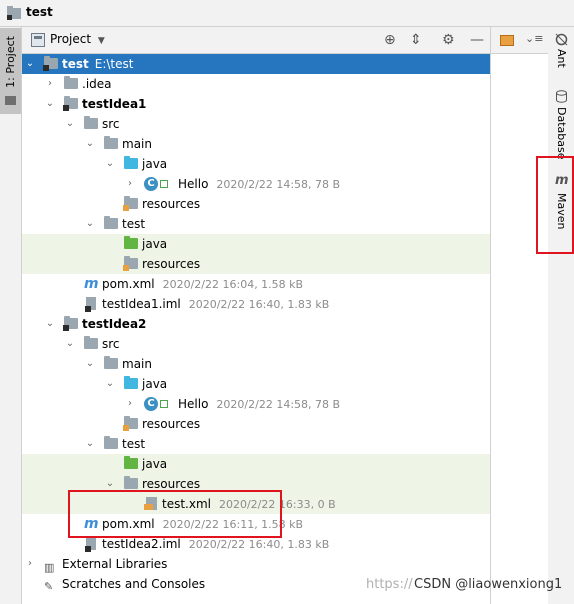 This screenshot has height=604, width=574. What do you see at coordinates (39, 12) in the screenshot?
I see `window-title: test` at bounding box center [39, 12].